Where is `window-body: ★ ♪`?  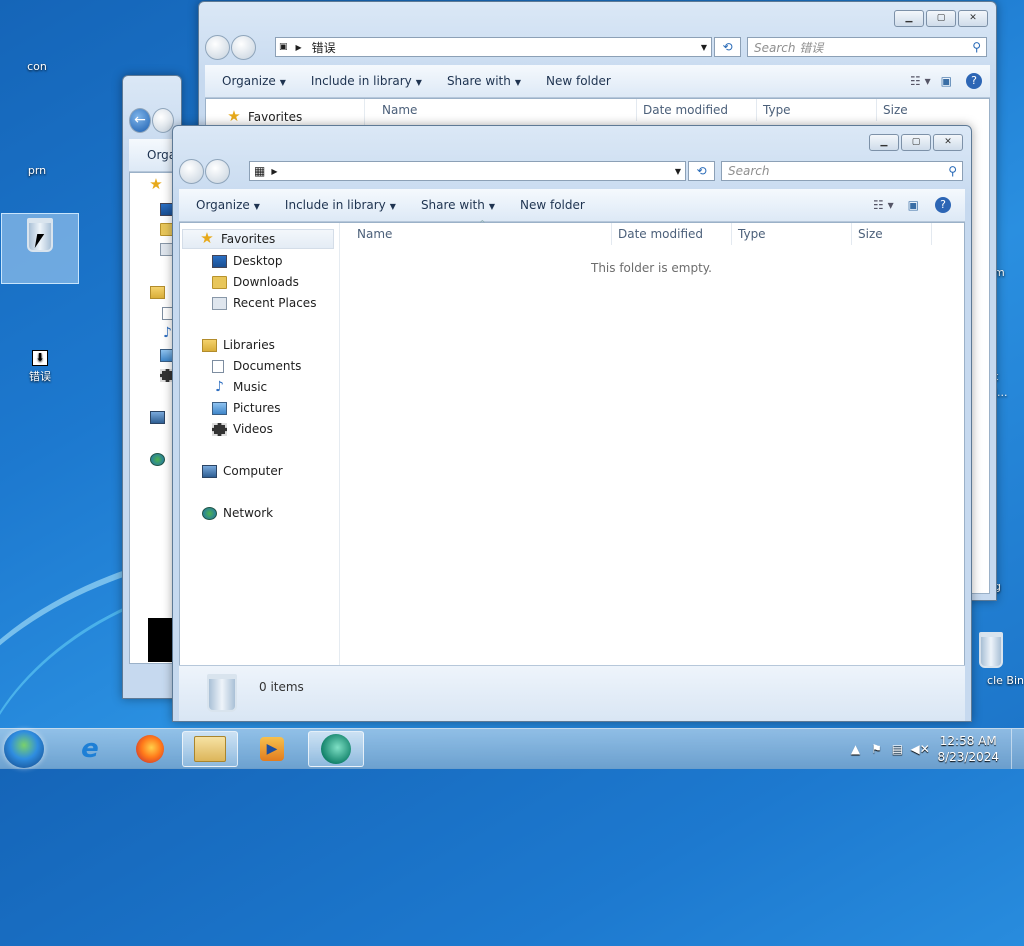 window-body: ★ ♪ is located at coordinates (153, 418).